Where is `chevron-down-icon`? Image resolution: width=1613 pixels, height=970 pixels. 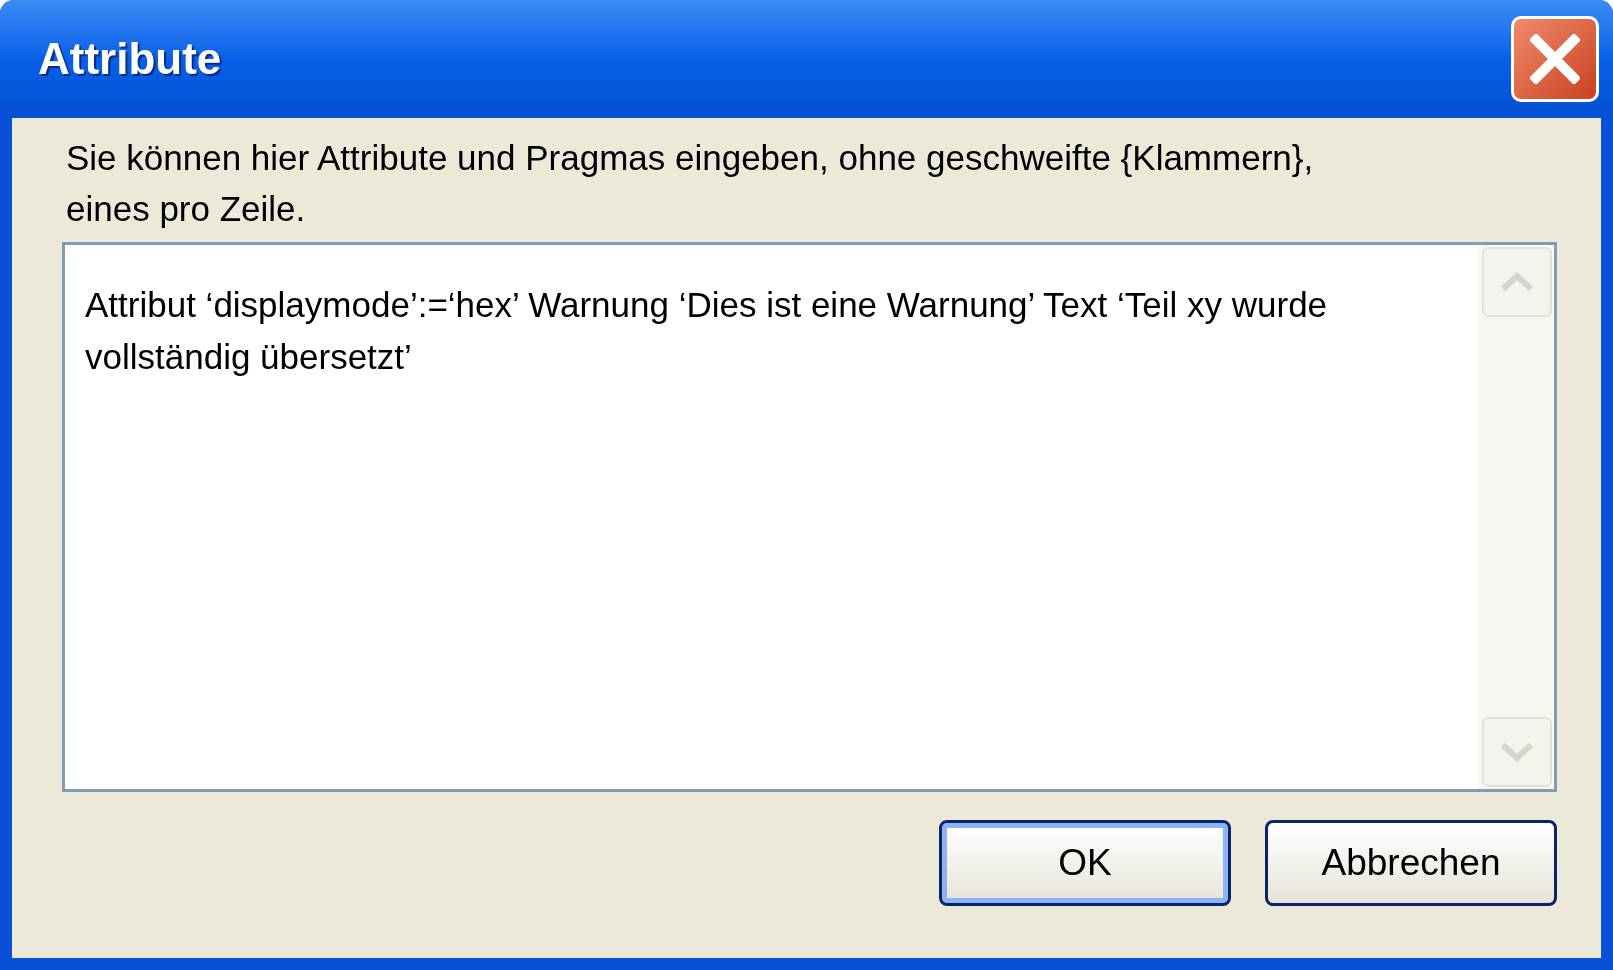
chevron-down-icon is located at coordinates (1517, 752).